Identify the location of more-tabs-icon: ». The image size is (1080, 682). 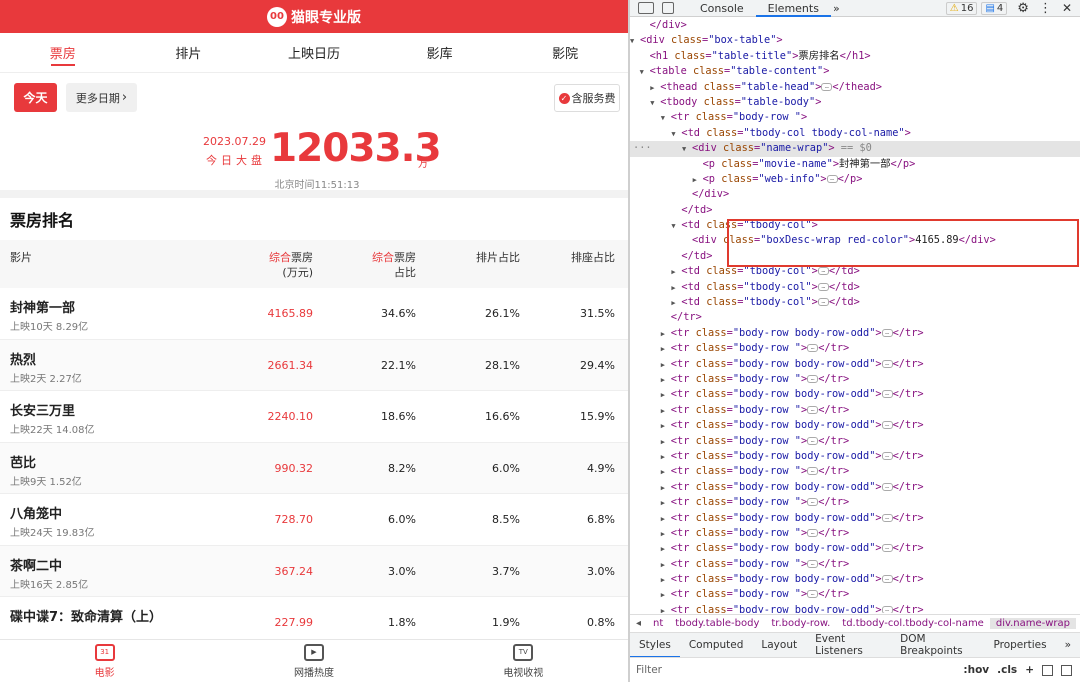
(836, 8).